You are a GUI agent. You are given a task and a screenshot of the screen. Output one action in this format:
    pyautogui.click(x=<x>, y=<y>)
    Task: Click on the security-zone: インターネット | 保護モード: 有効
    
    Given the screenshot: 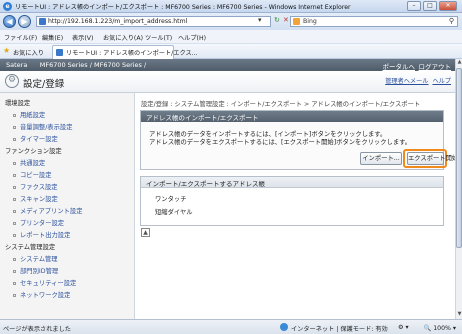 What is the action you would take?
    pyautogui.click(x=339, y=328)
    